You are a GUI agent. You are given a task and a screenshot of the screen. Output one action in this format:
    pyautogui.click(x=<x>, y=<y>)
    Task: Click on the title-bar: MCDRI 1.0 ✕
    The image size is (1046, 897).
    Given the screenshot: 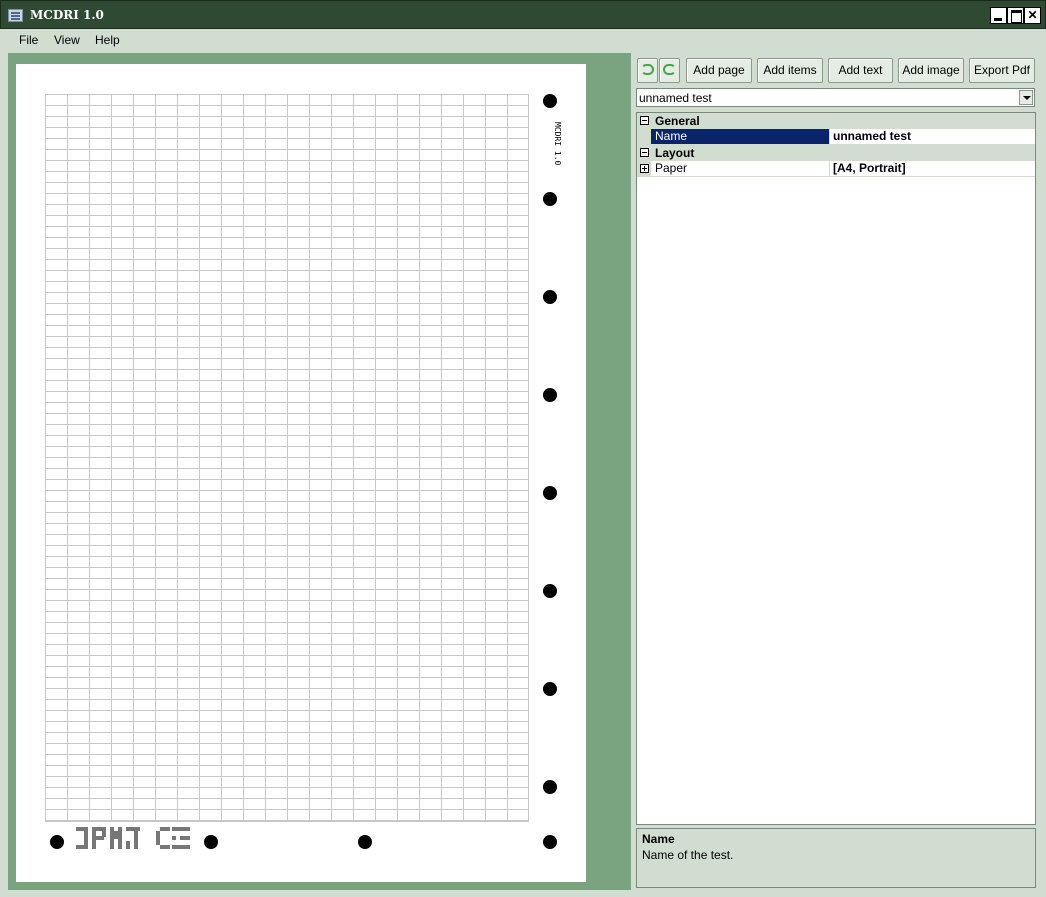 What is the action you would take?
    pyautogui.click(x=523, y=14)
    